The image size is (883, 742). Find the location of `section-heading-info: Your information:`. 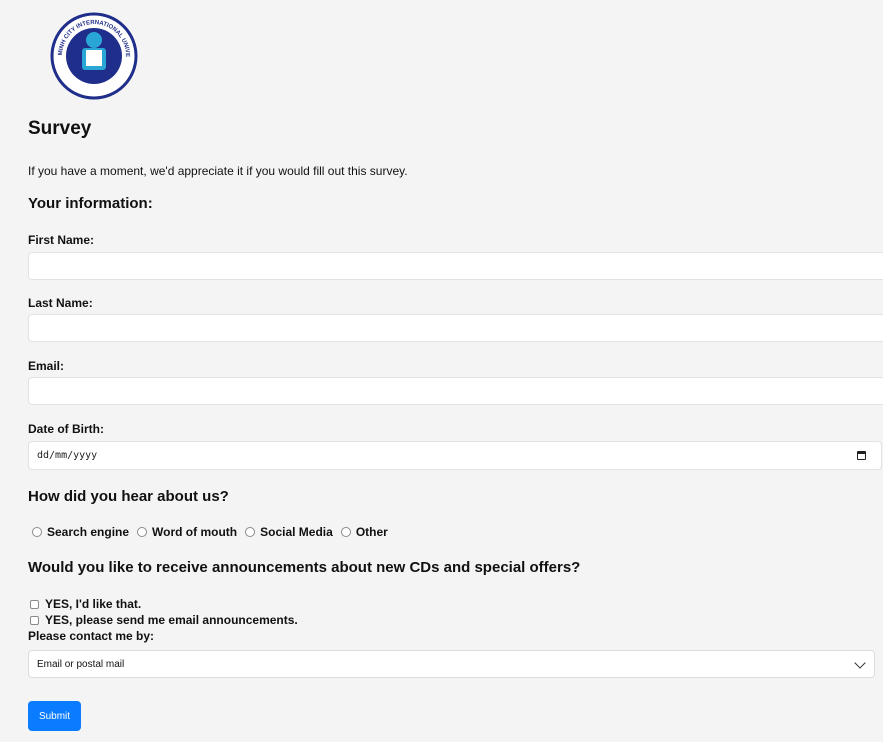

section-heading-info: Your information: is located at coordinates (90, 203).